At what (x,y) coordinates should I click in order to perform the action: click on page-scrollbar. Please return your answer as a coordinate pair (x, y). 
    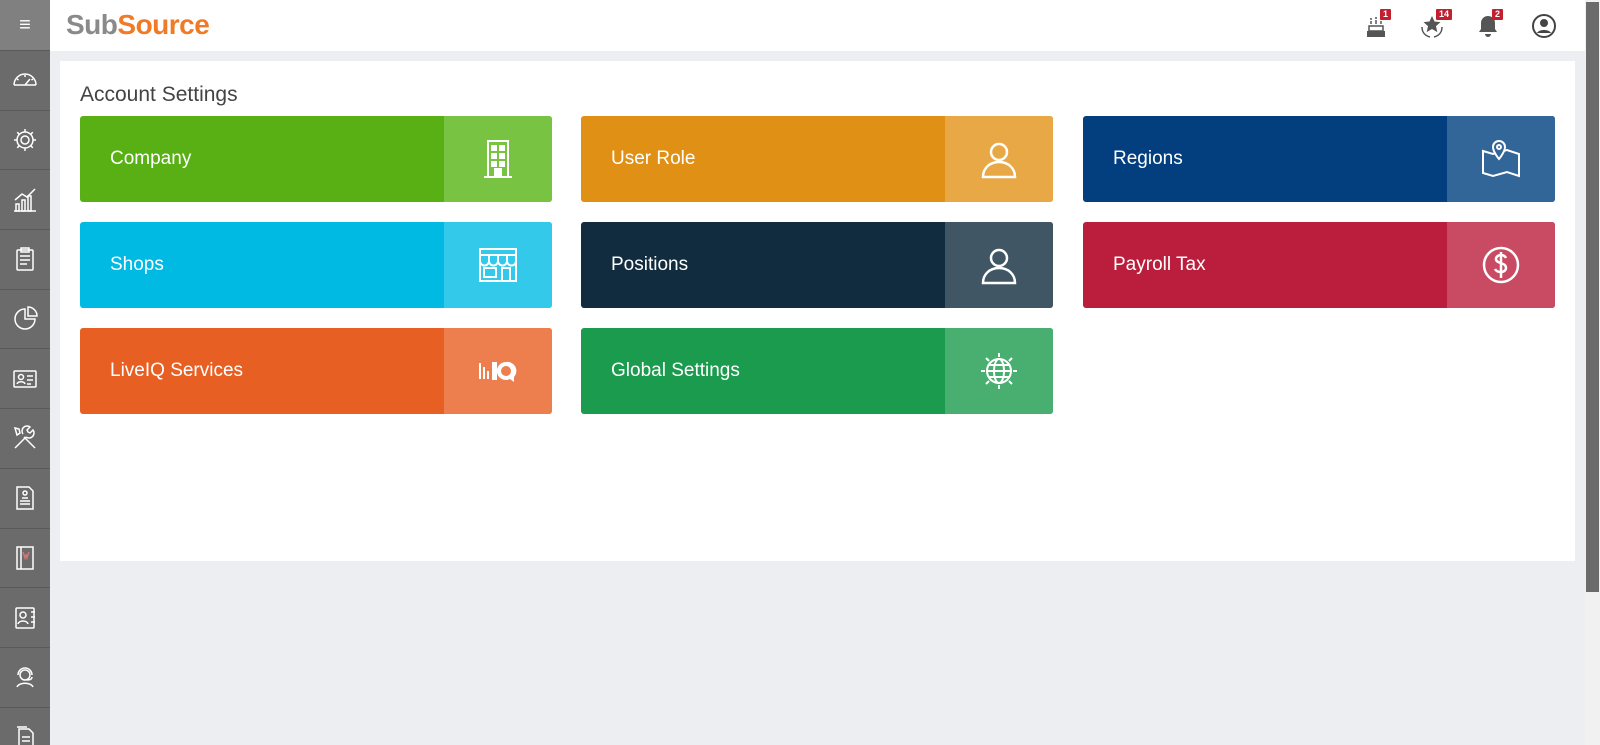
    Looking at the image, I should click on (1592, 372).